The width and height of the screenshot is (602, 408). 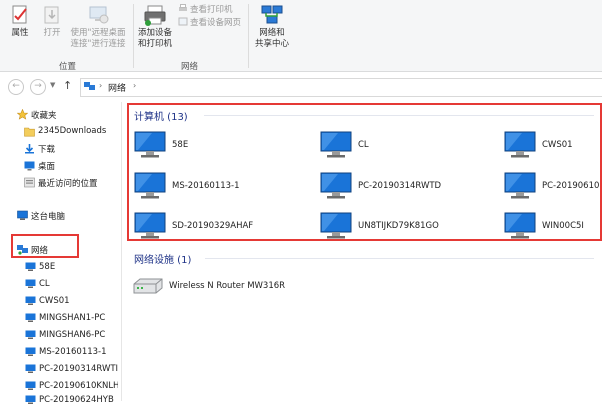 I want to click on view-device-webpage-button: 查看设备网页, so click(x=209, y=22).